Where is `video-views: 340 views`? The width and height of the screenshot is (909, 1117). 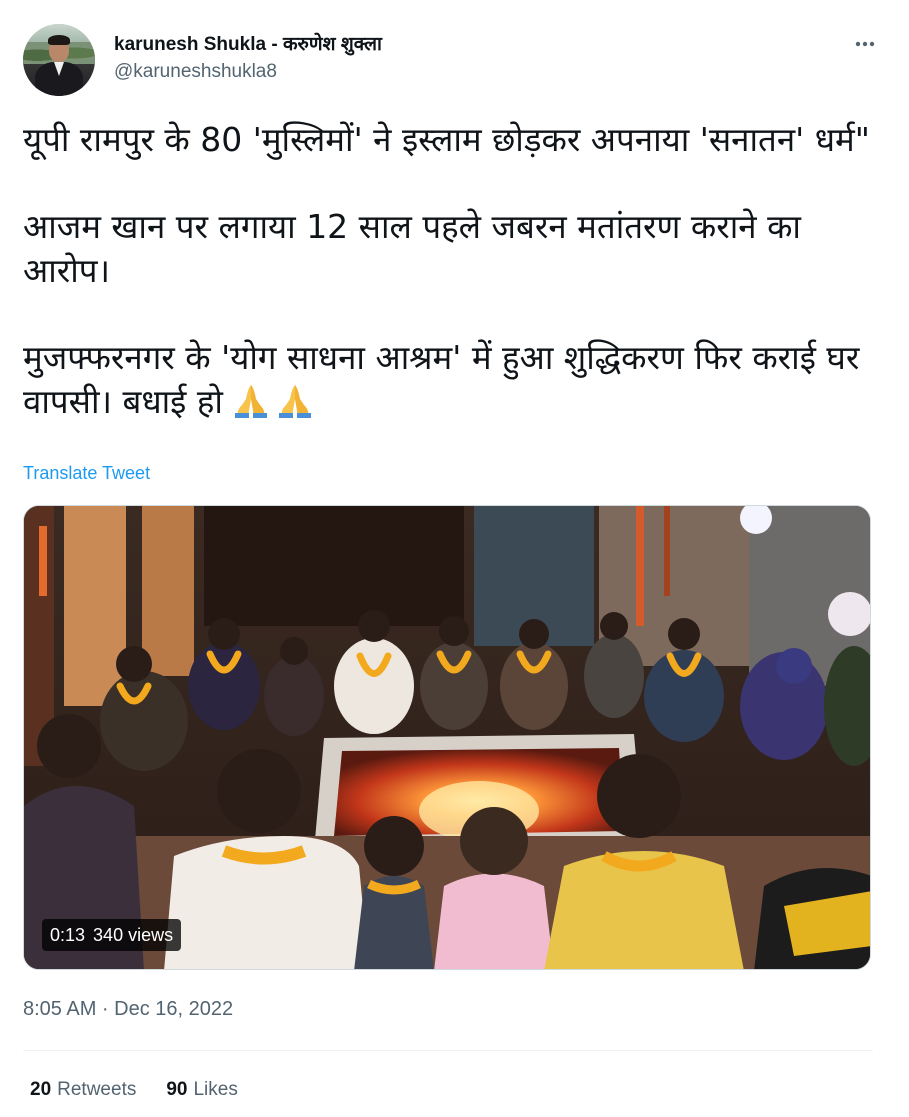
video-views: 340 views is located at coordinates (133, 934).